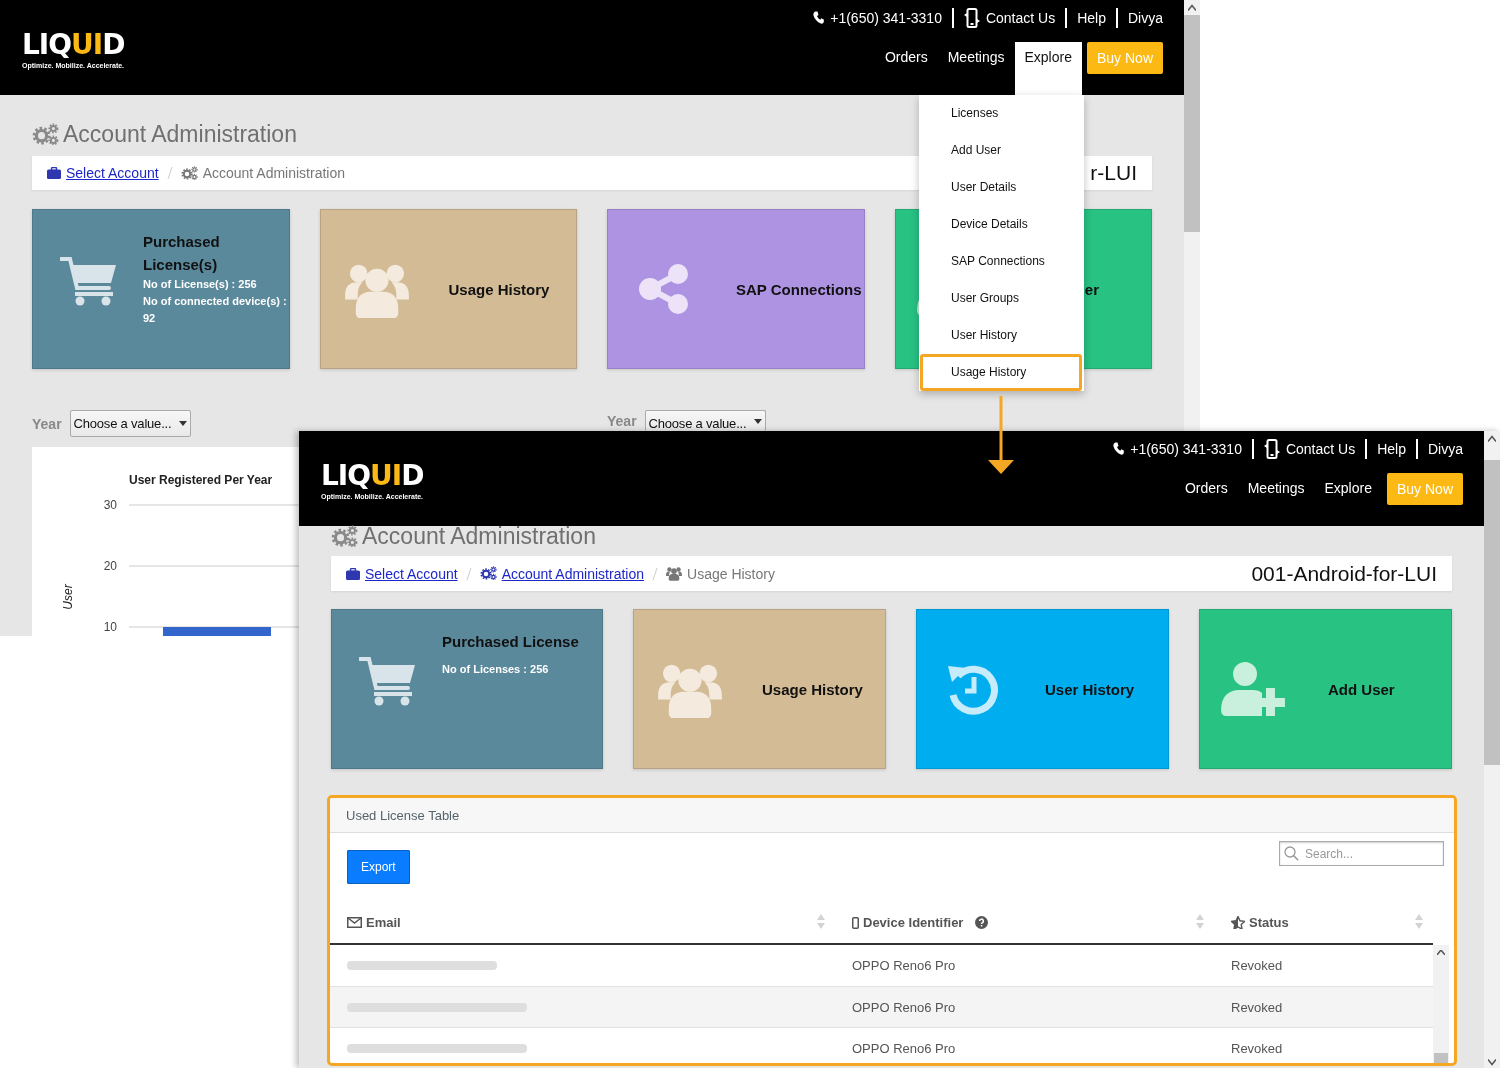 The height and width of the screenshot is (1068, 1500). What do you see at coordinates (274, 173) in the screenshot?
I see `breadcrumb-current: Account Administration` at bounding box center [274, 173].